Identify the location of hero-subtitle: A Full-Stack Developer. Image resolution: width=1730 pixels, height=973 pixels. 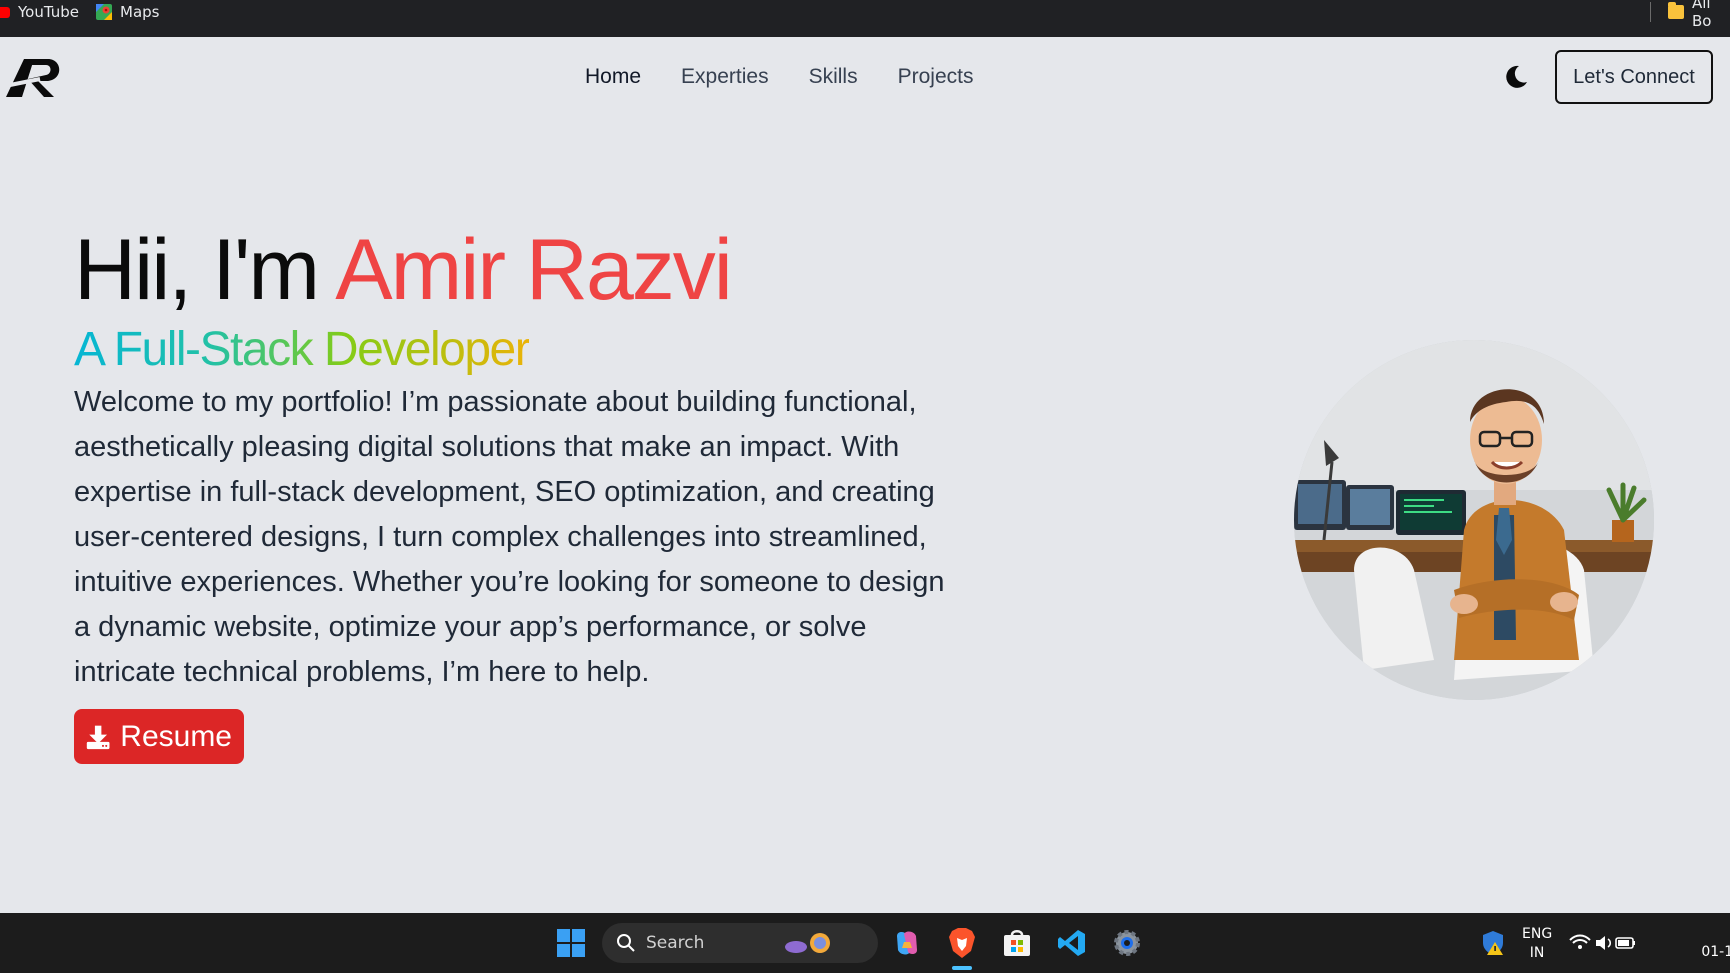
(302, 349).